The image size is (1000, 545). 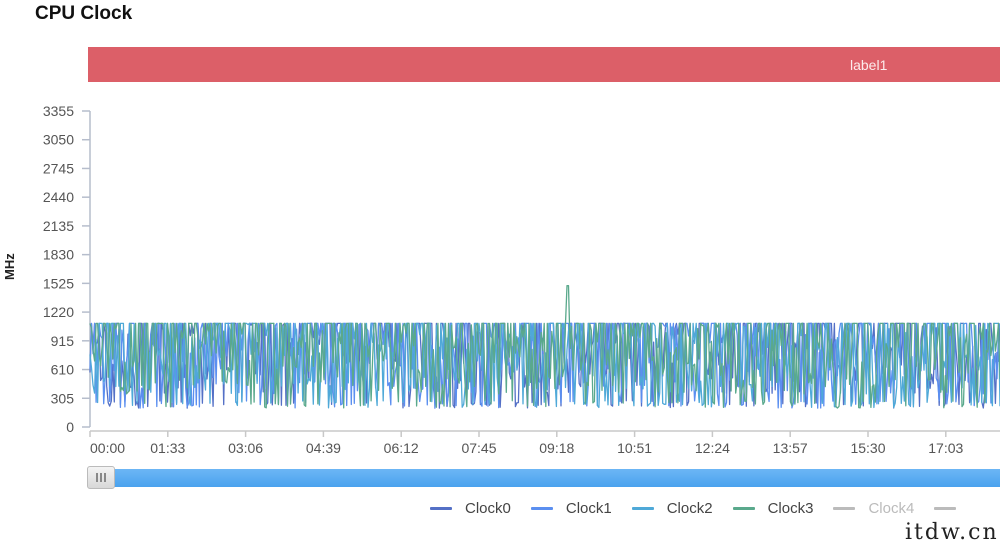 I want to click on x-tick-label: 15:30, so click(x=867, y=448).